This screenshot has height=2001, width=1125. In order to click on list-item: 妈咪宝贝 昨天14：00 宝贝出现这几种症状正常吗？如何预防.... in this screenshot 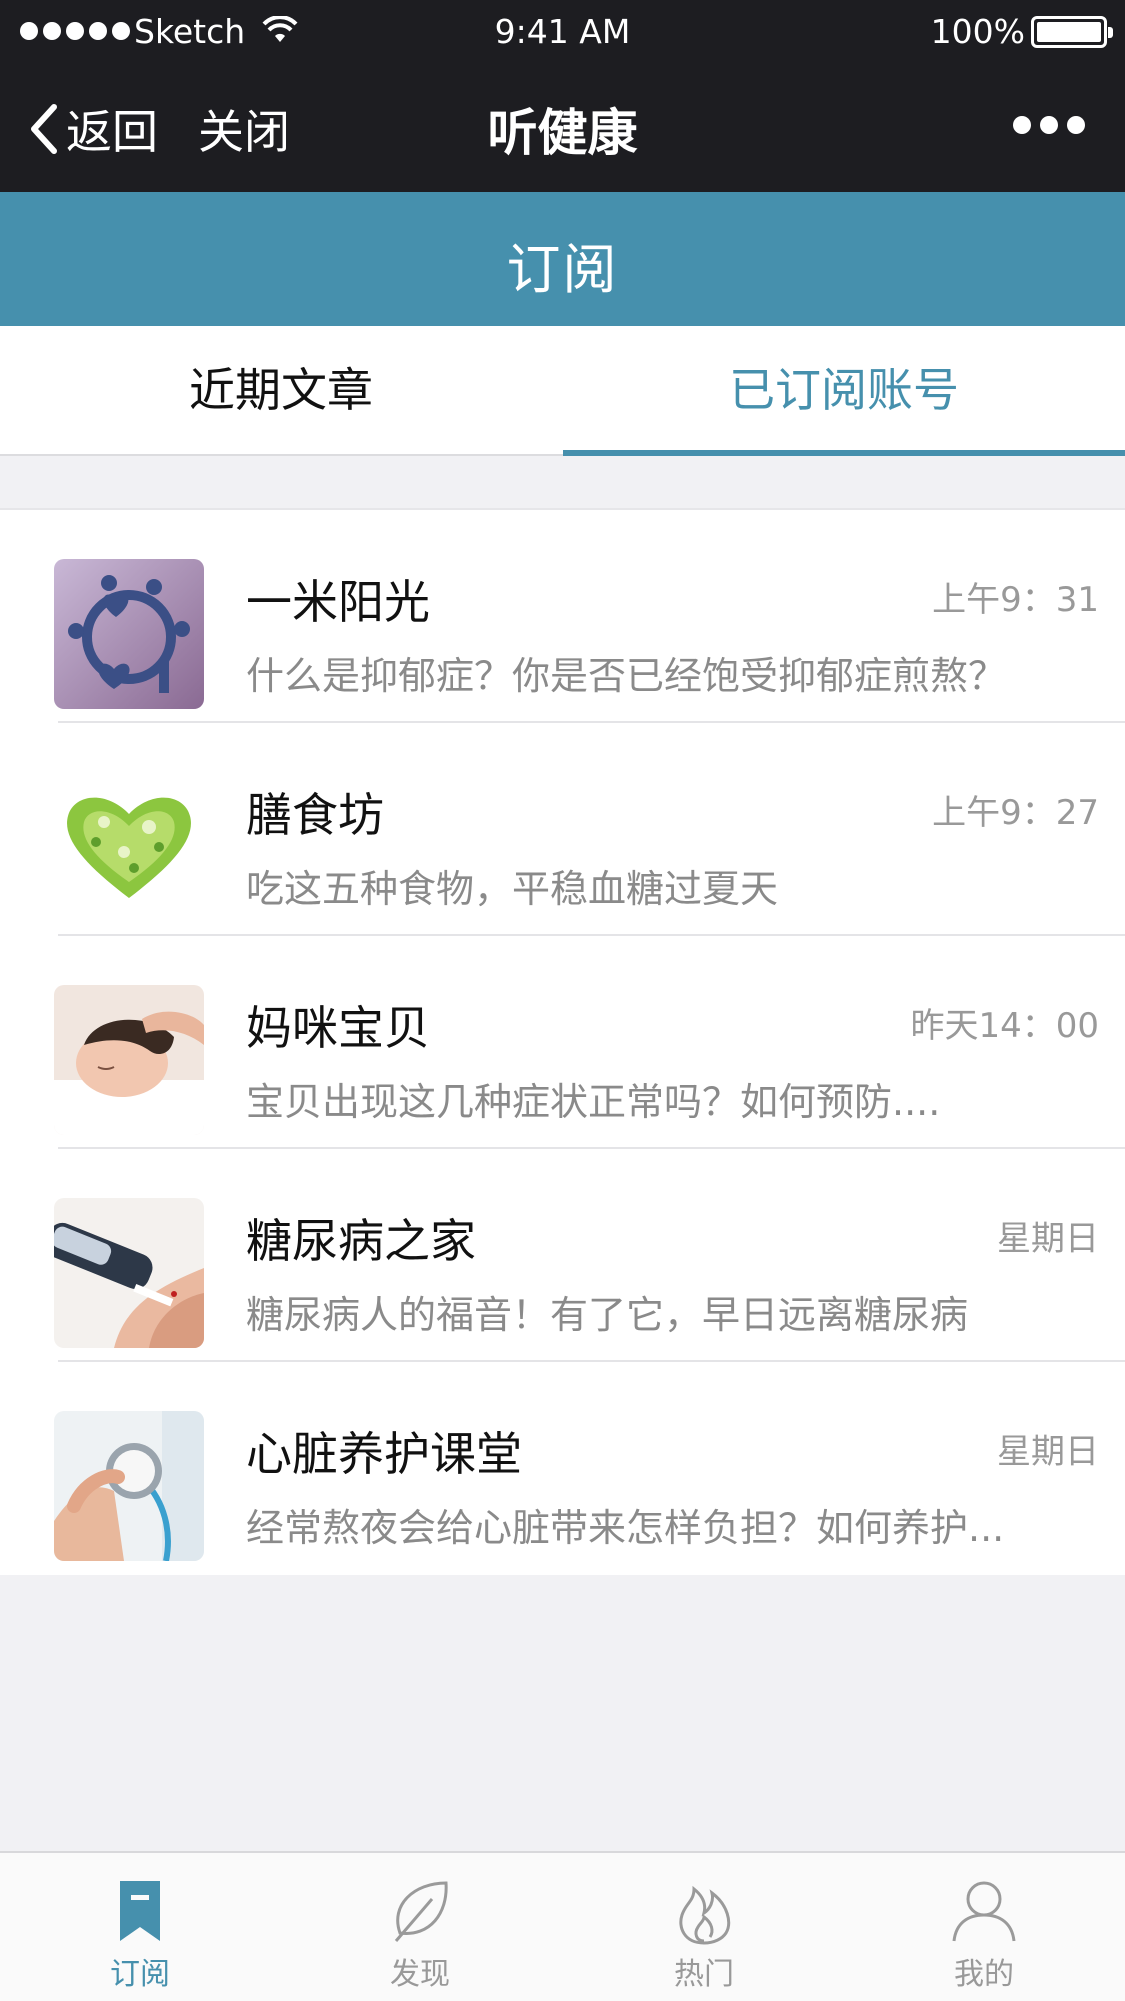, I will do `click(562, 1042)`.